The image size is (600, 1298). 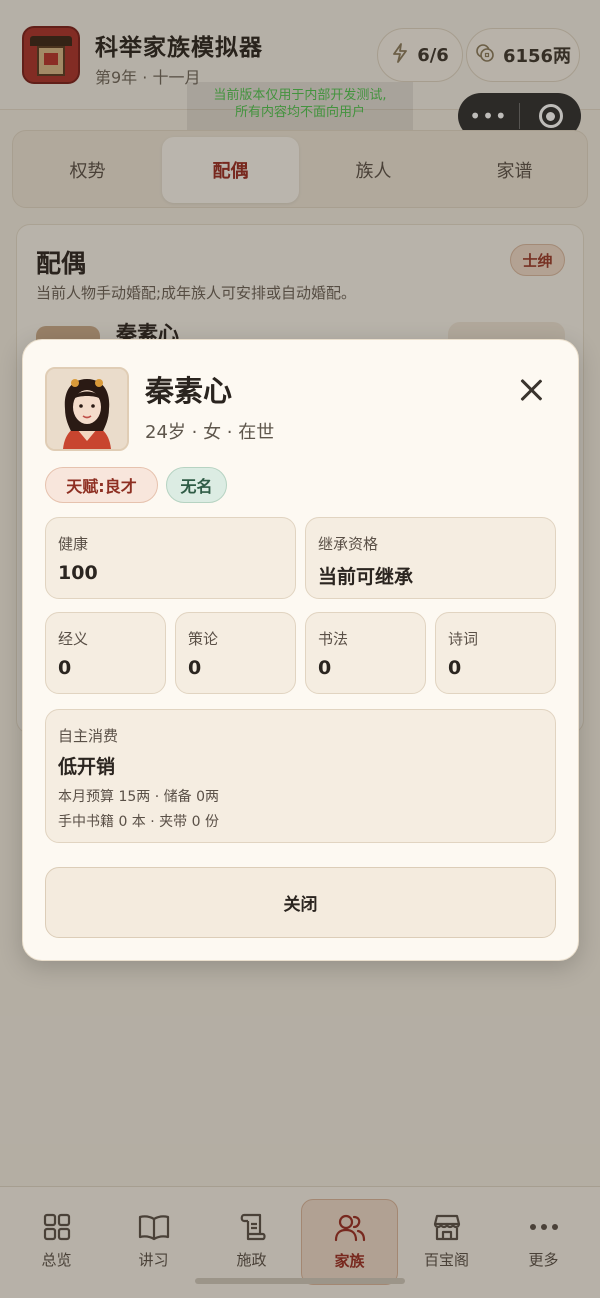 What do you see at coordinates (101, 485) in the screenshot?
I see `talent-tag: 天赋:良才` at bounding box center [101, 485].